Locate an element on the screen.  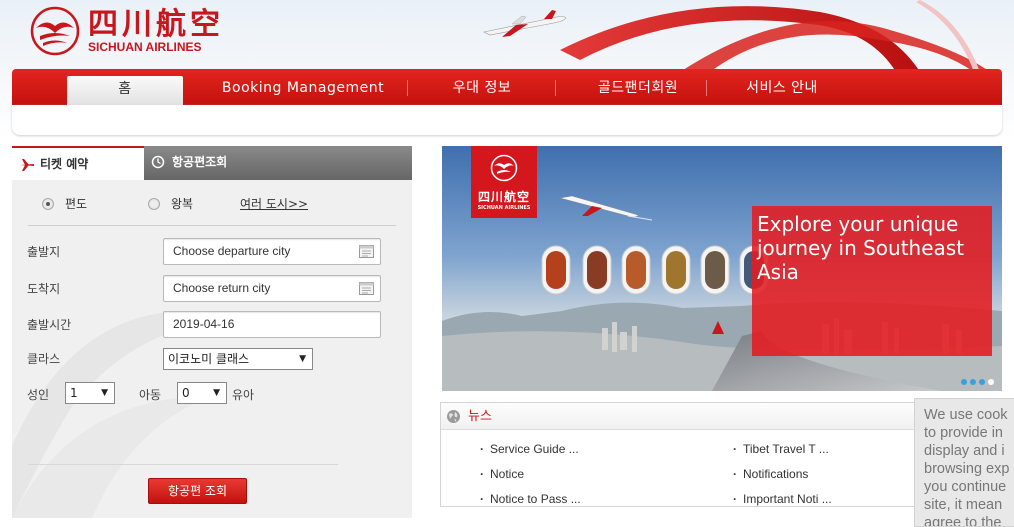
nav-item-home: 홈 is located at coordinates (125, 90).